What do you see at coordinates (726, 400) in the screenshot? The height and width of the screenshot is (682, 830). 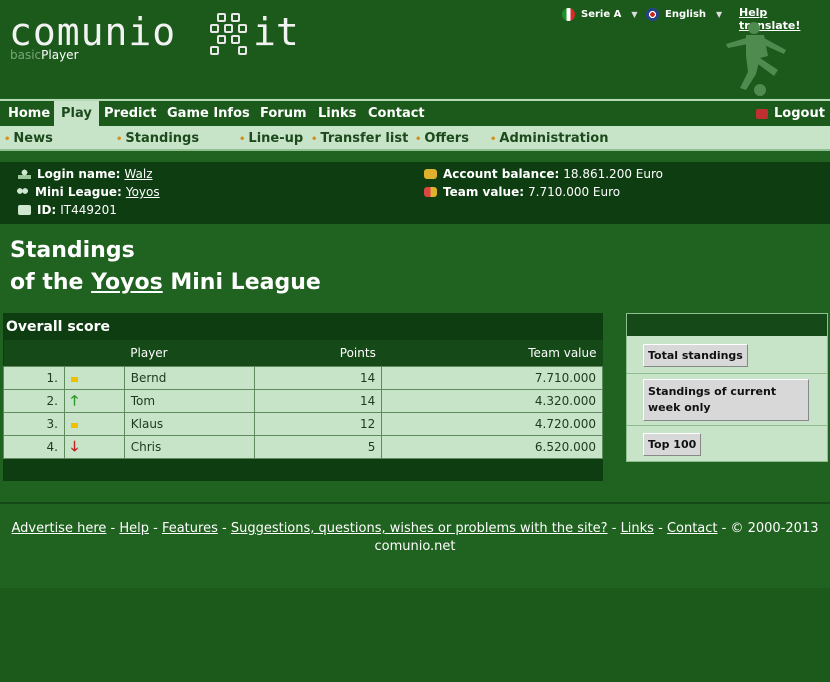 I see `current-week-standings-button: Standings of current week only` at bounding box center [726, 400].